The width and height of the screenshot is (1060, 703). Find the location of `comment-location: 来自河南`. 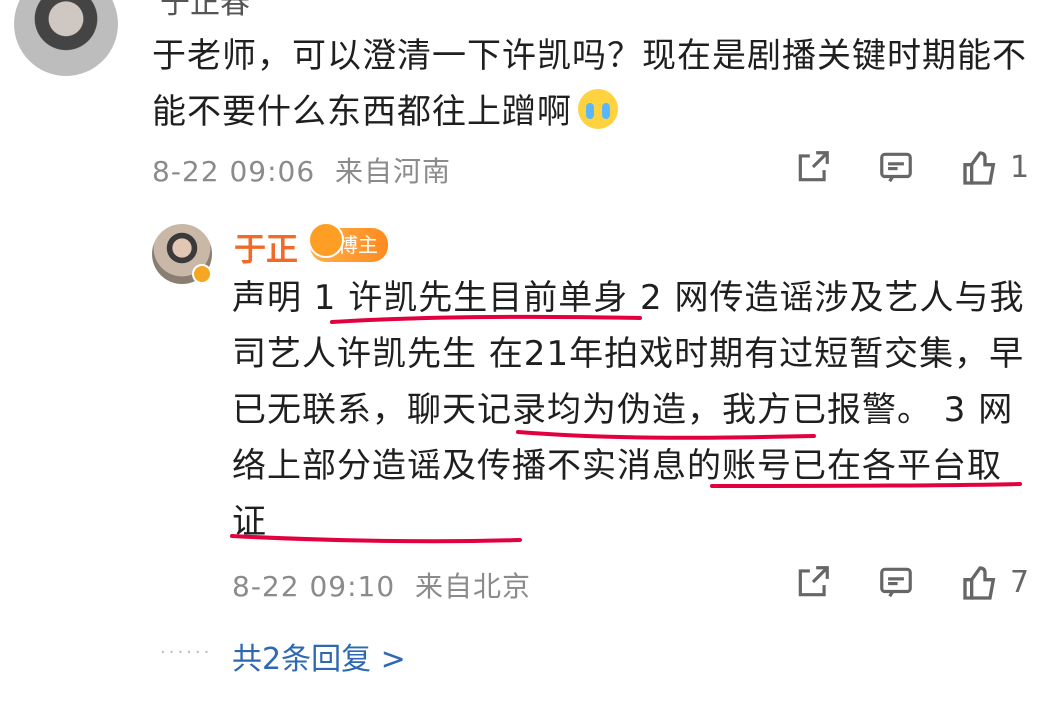

comment-location: 来自河南 is located at coordinates (393, 171).